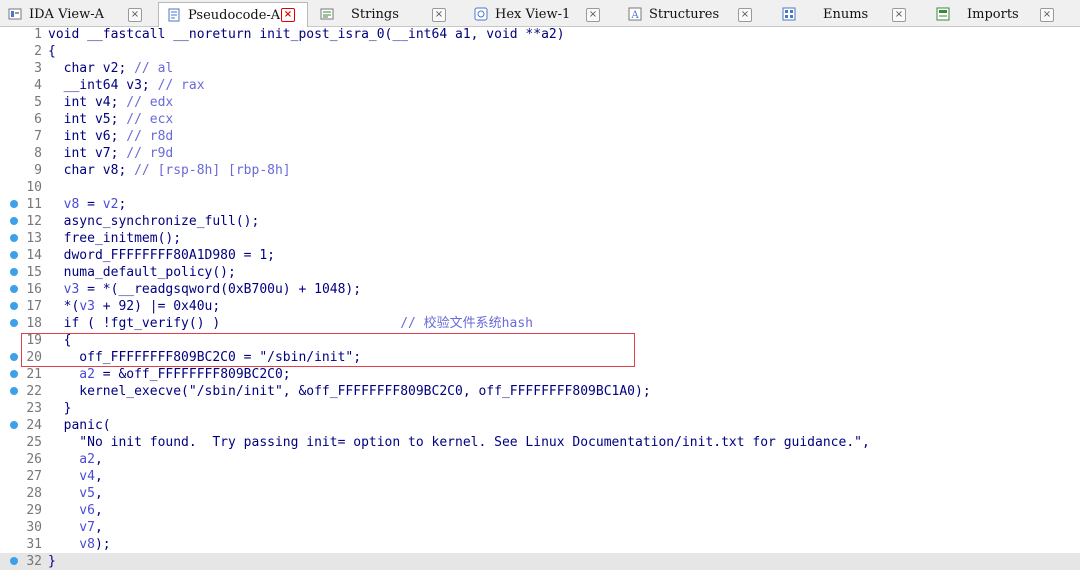 The height and width of the screenshot is (584, 1080). I want to click on code-text: free_initmem();, so click(114, 238).